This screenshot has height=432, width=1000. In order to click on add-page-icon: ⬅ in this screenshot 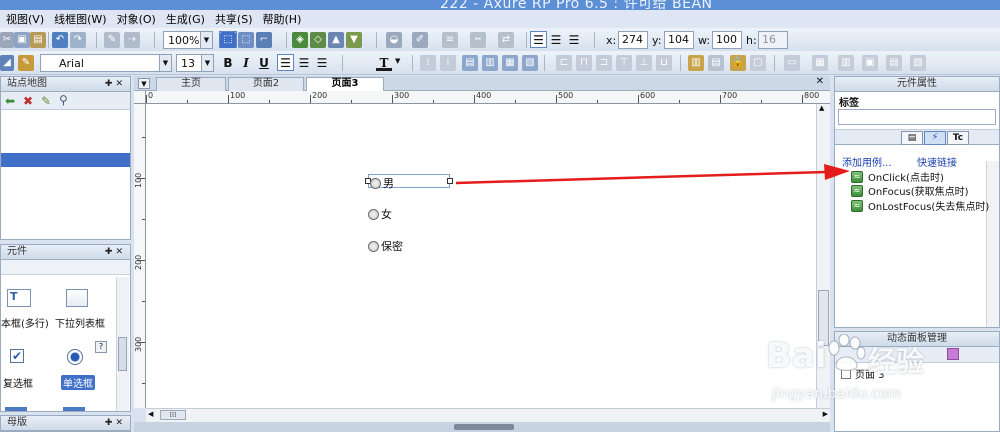, I will do `click(10, 101)`.